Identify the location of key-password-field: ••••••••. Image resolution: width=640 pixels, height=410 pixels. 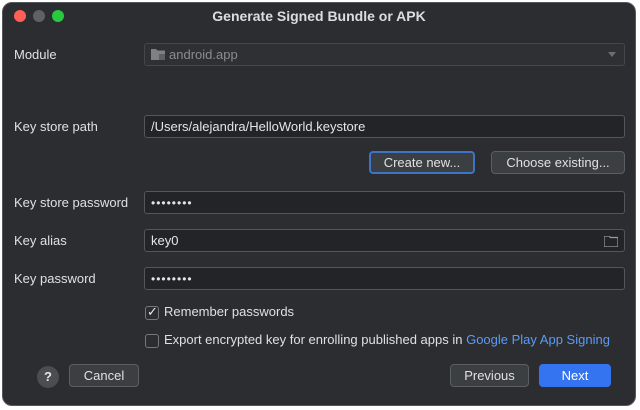
(384, 278).